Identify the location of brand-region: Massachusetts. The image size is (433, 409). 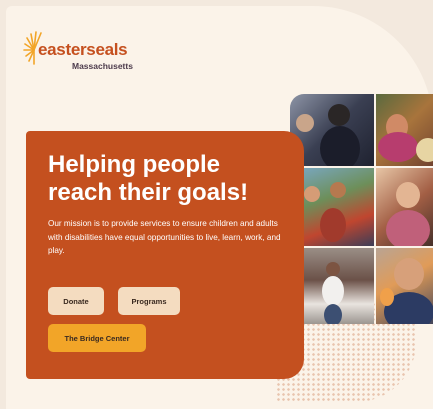
(102, 66).